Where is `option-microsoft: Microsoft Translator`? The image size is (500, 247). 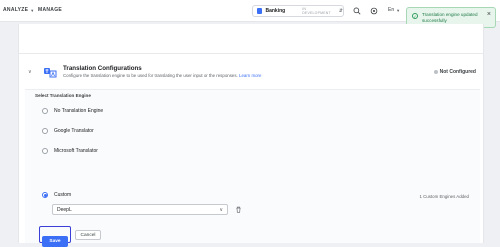 option-microsoft: Microsoft Translator is located at coordinates (70, 151).